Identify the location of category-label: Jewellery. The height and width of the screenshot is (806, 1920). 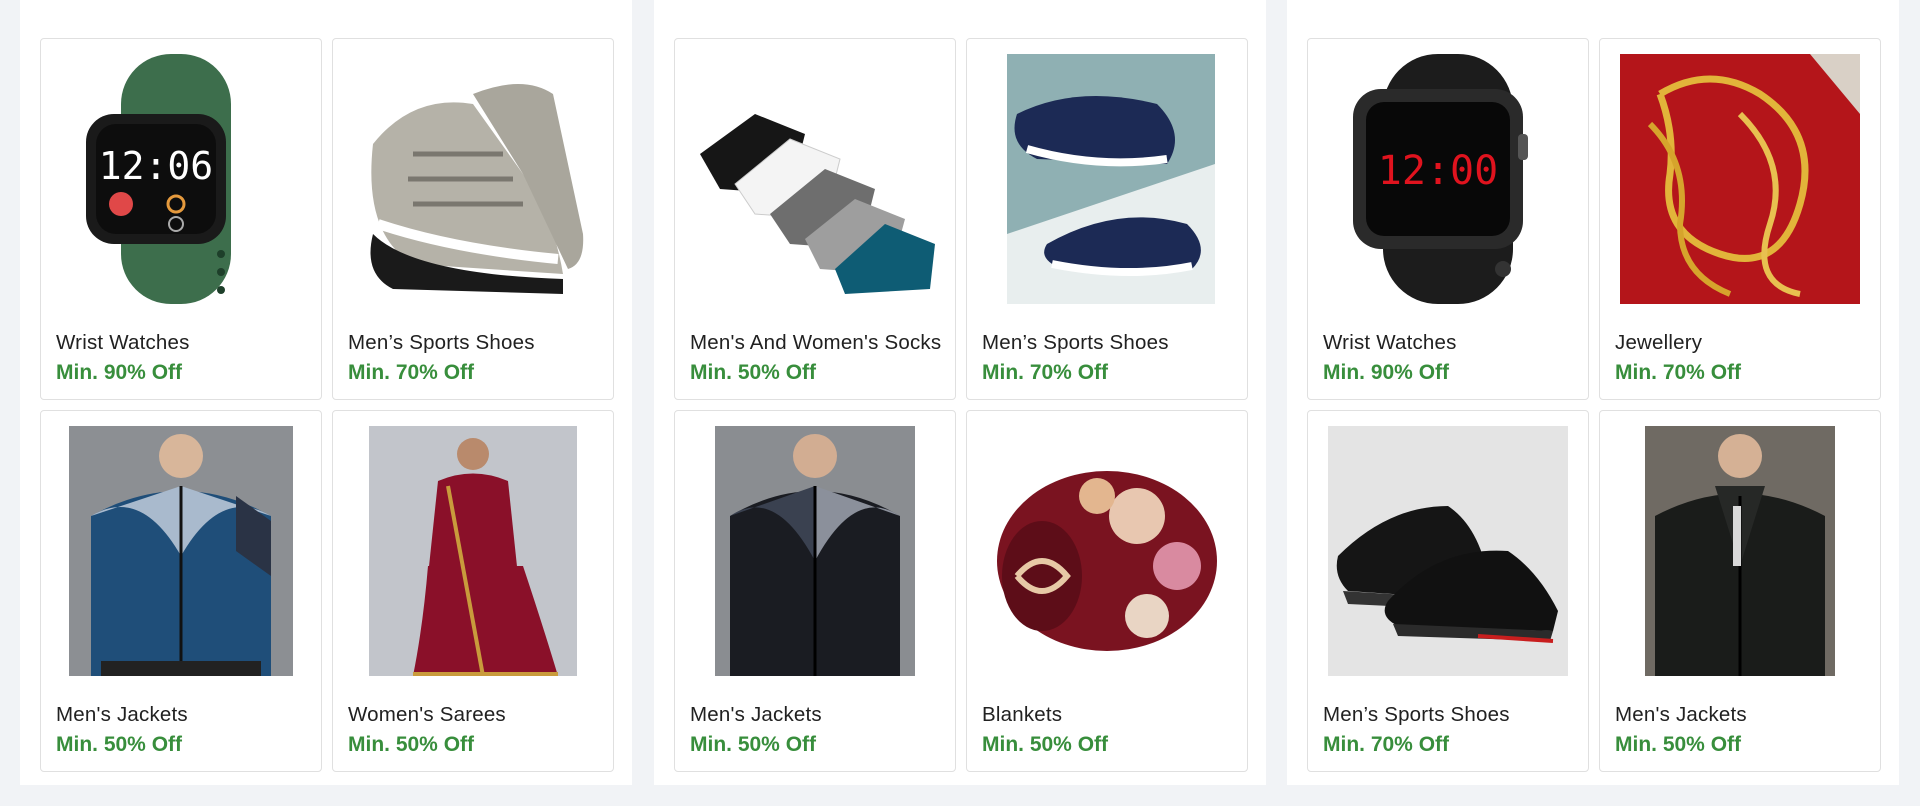
(1659, 342).